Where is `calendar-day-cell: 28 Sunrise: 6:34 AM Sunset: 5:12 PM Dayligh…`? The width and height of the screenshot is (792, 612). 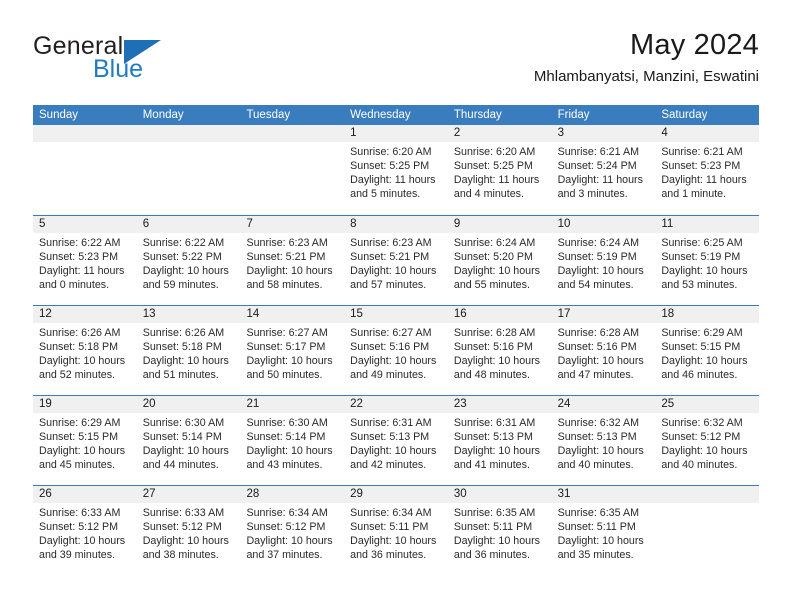
calendar-day-cell: 28 Sunrise: 6:34 AM Sunset: 5:12 PM Dayligh… is located at coordinates (292, 530).